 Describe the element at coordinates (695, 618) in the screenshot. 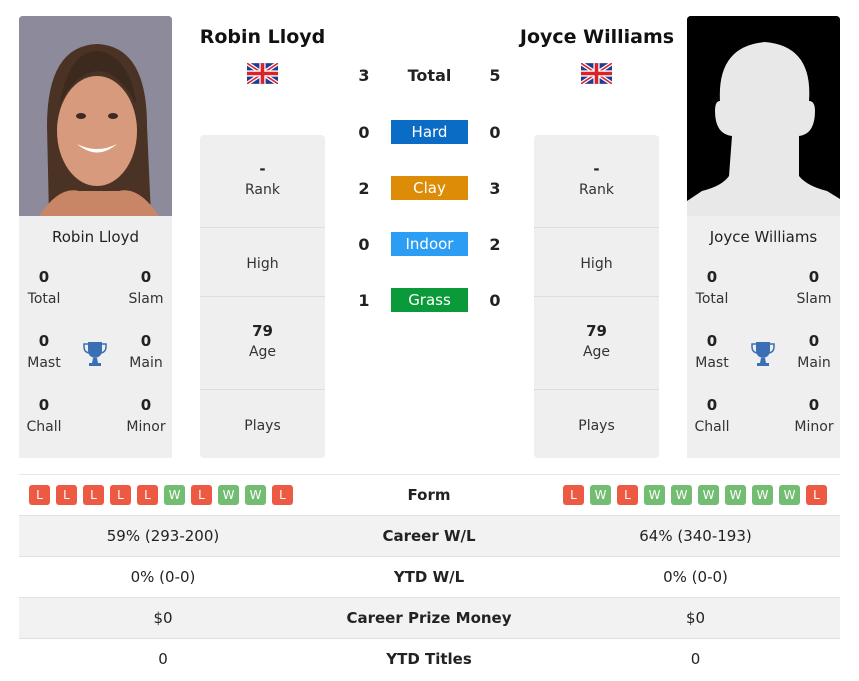

I see `player2-prize-money: $0` at that location.